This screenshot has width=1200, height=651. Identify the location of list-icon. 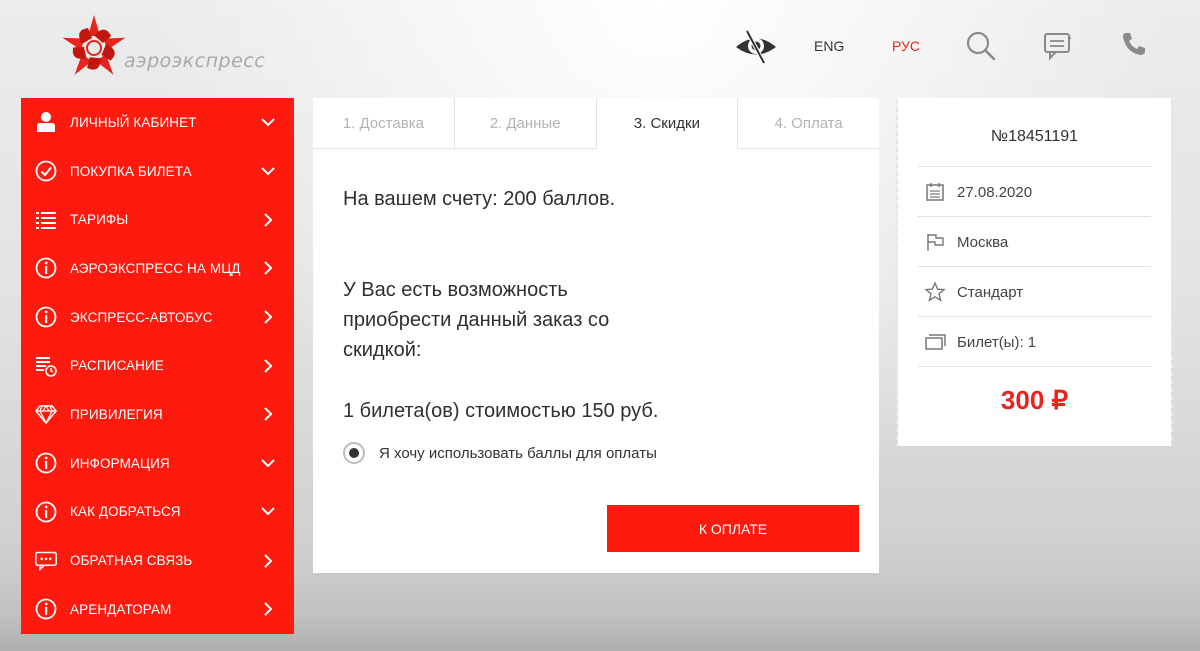
(46, 220).